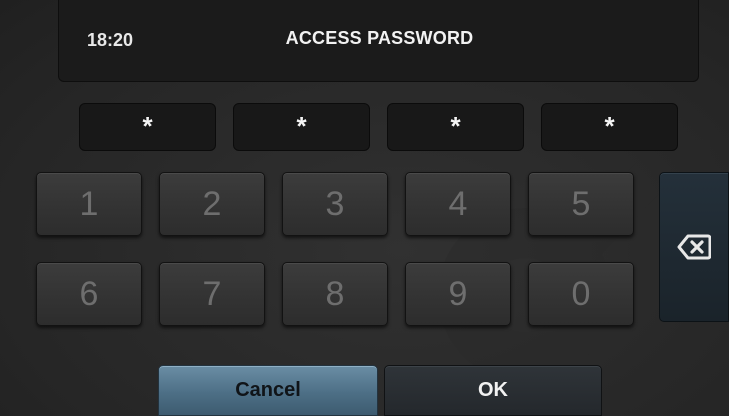  Describe the element at coordinates (301, 127) in the screenshot. I see `pin-digit-2: *` at that location.